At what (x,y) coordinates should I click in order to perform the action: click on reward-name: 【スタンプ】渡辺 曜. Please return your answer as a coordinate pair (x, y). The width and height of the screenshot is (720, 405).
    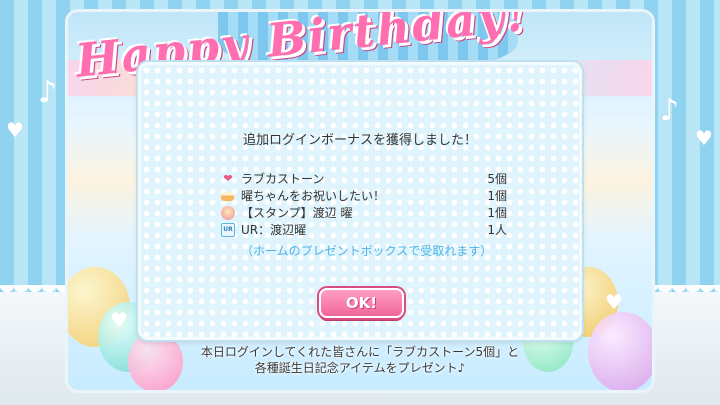
    Looking at the image, I should click on (297, 213).